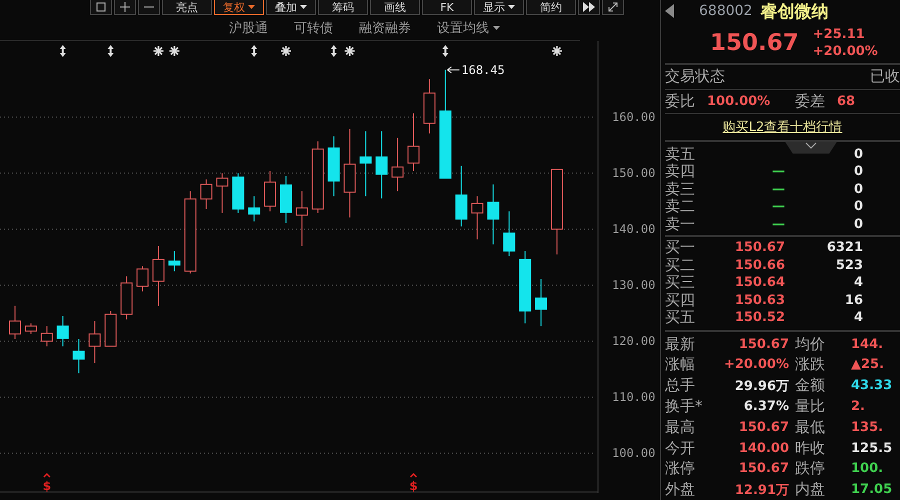  What do you see at coordinates (680, 386) in the screenshot?
I see `stat-label: 总手` at bounding box center [680, 386].